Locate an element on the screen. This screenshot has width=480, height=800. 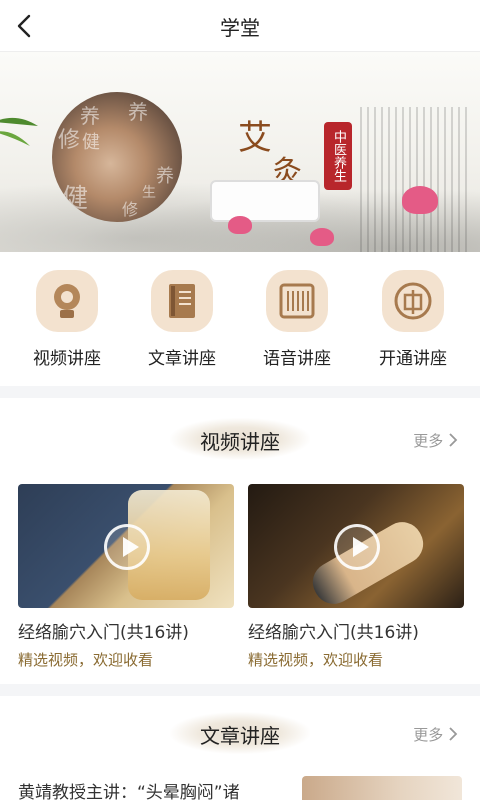
speaker-icon is located at coordinates (67, 301).